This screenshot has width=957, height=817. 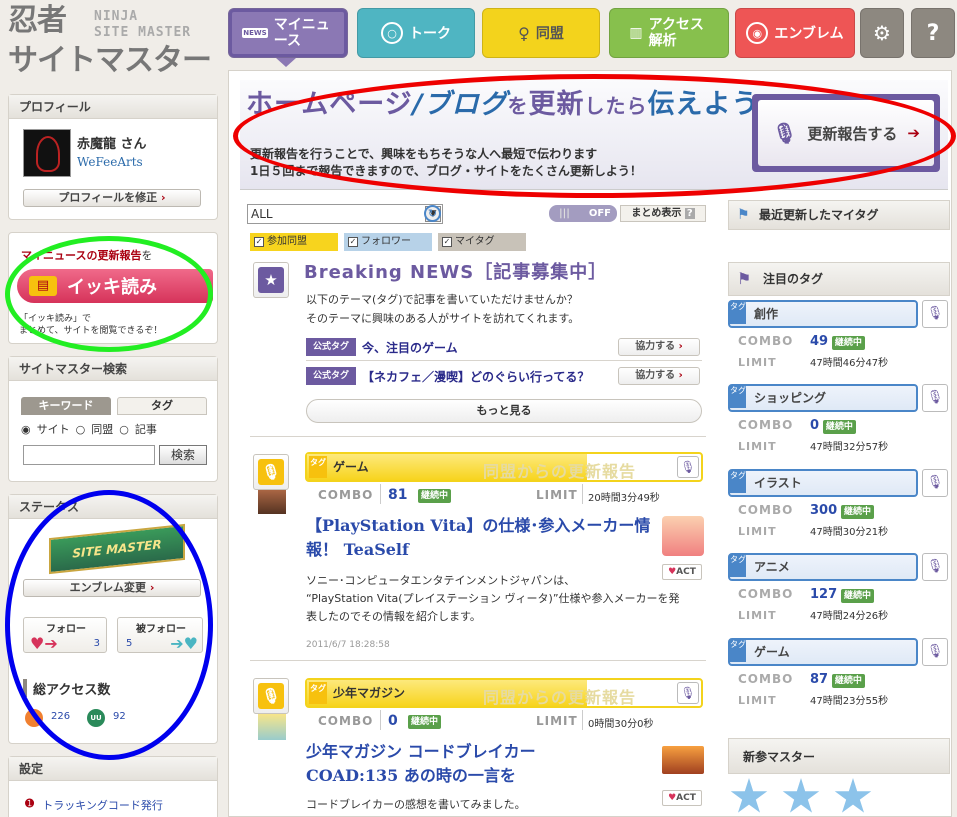 I want to click on article1-user-avatar, so click(x=683, y=536).